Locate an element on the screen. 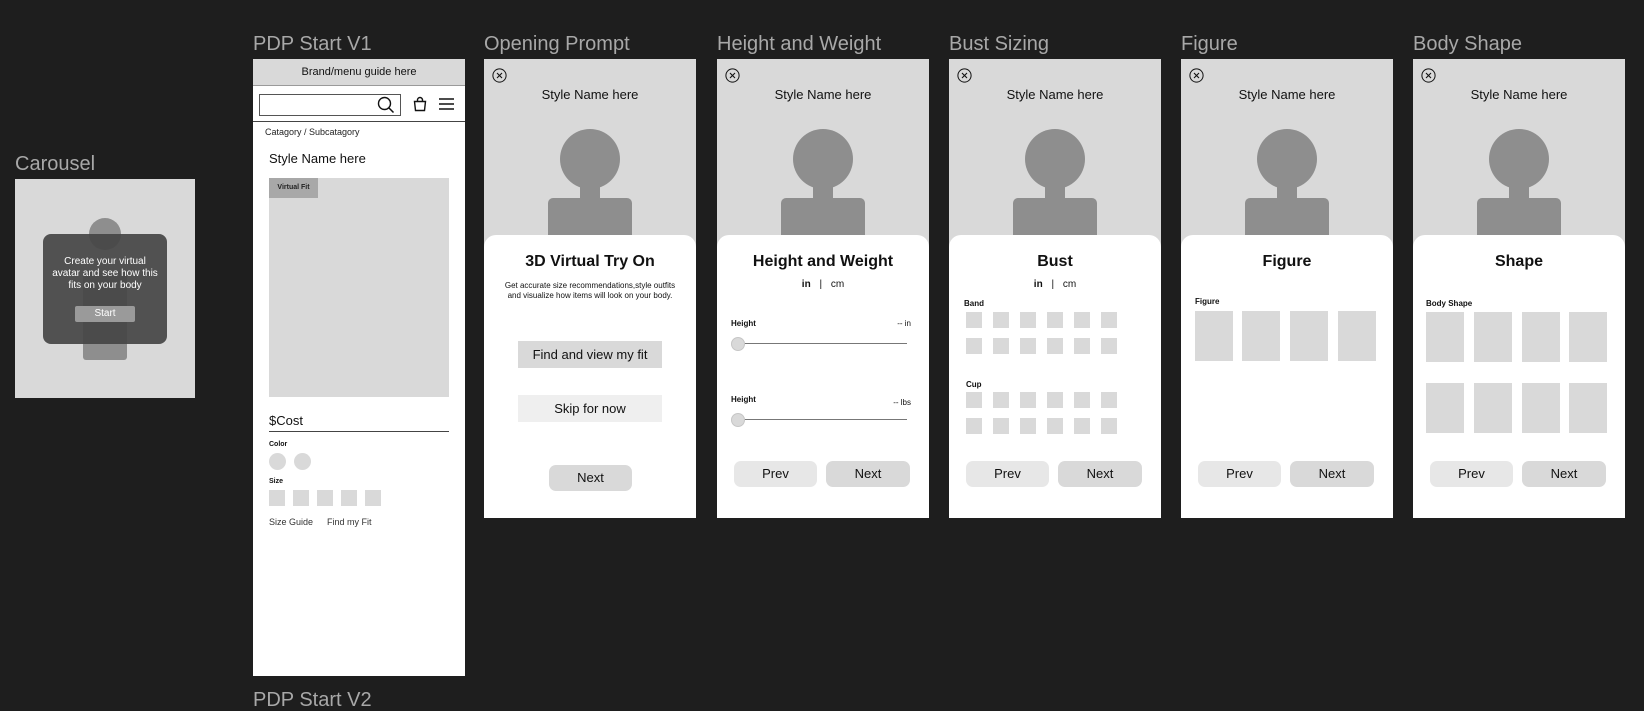 This screenshot has width=1644, height=711. weight-slider-handle is located at coordinates (738, 420).